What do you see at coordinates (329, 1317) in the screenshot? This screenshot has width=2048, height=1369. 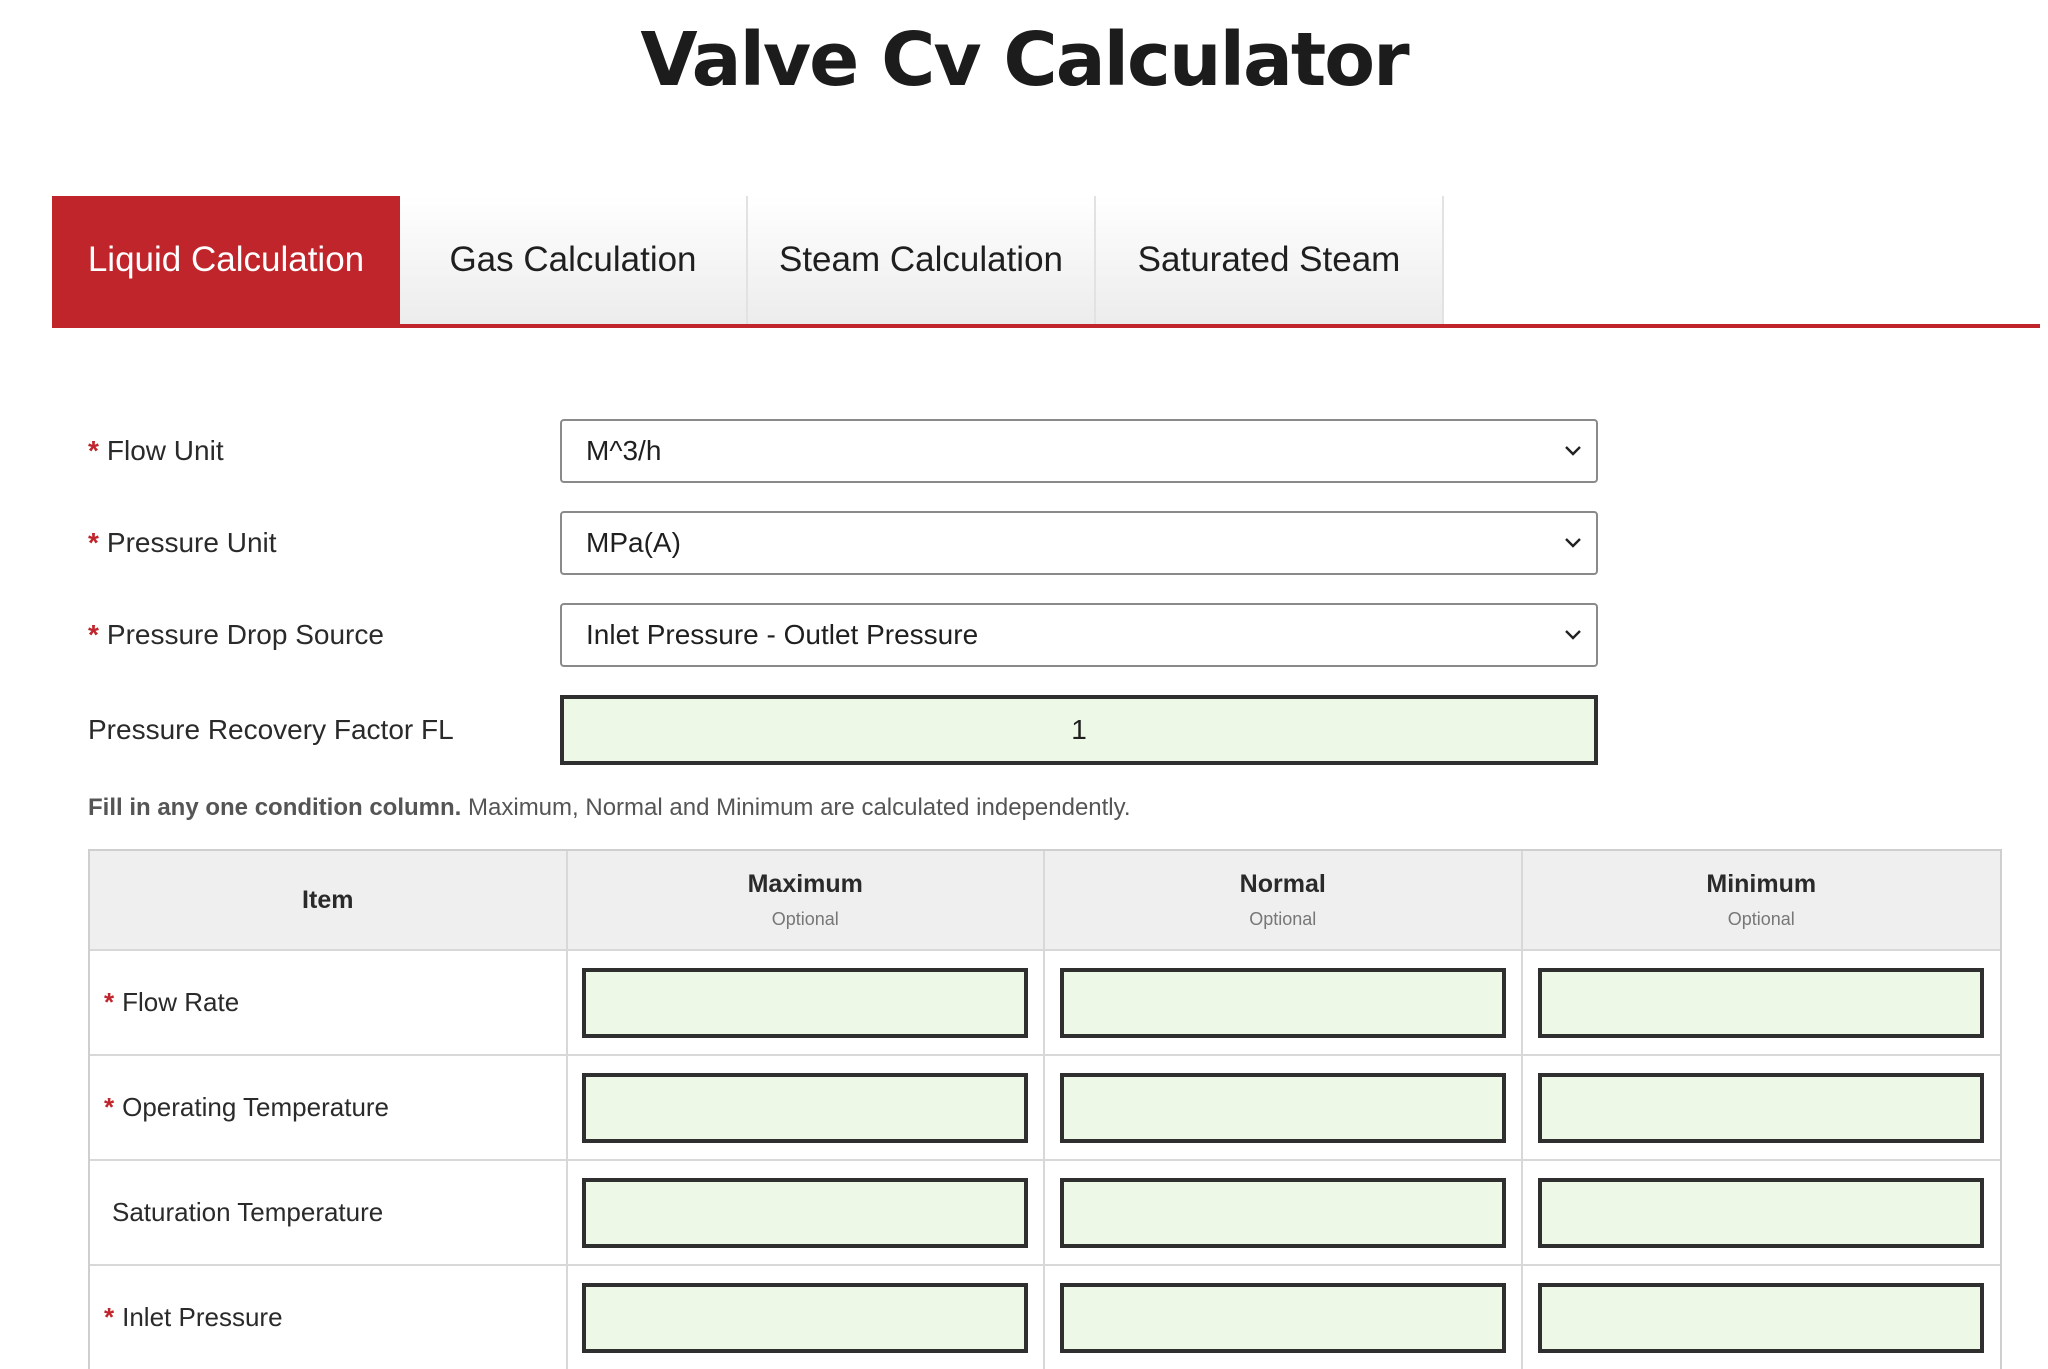 I see `row-label-inlet-pressure: * Inlet Pressure` at bounding box center [329, 1317].